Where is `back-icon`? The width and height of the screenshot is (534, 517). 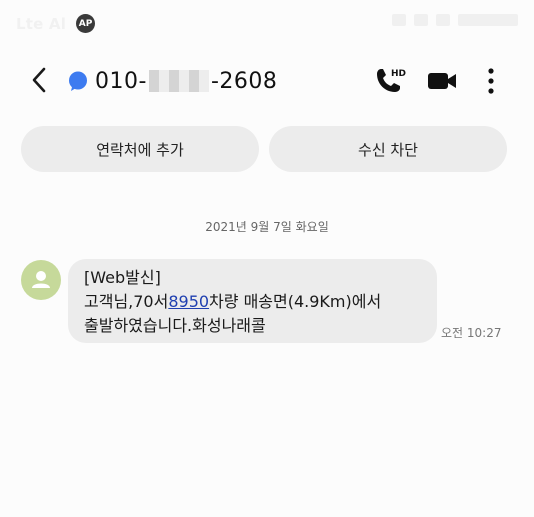 back-icon is located at coordinates (39, 80).